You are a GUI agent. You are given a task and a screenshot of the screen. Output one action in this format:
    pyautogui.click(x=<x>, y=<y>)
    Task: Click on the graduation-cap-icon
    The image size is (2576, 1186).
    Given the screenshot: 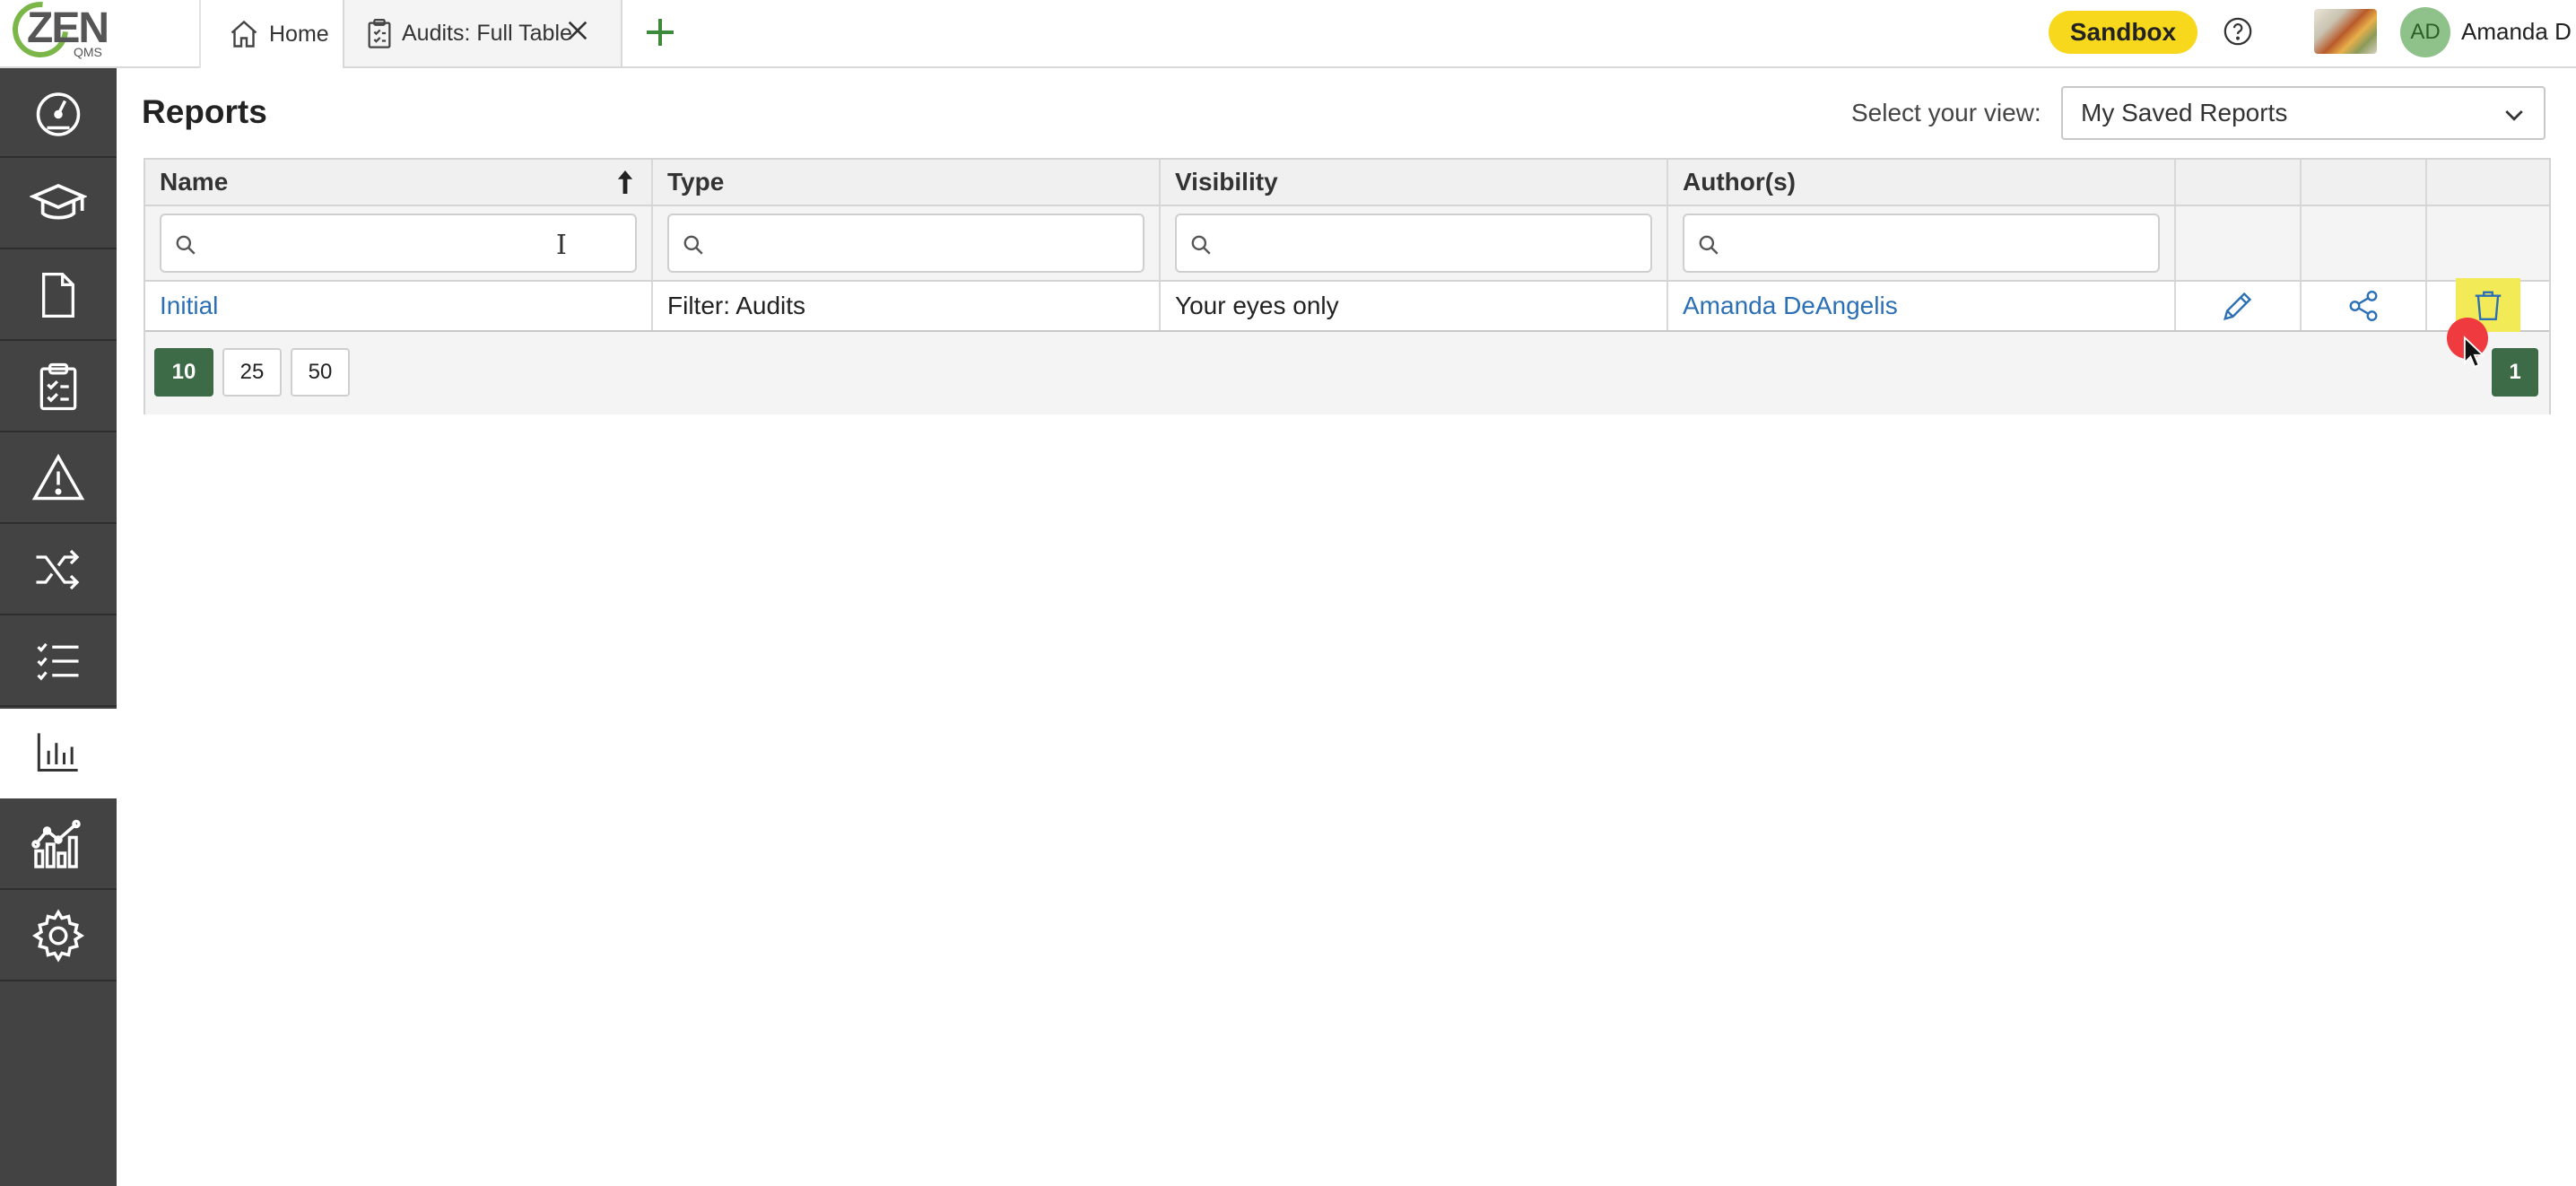 What is the action you would take?
    pyautogui.click(x=58, y=201)
    